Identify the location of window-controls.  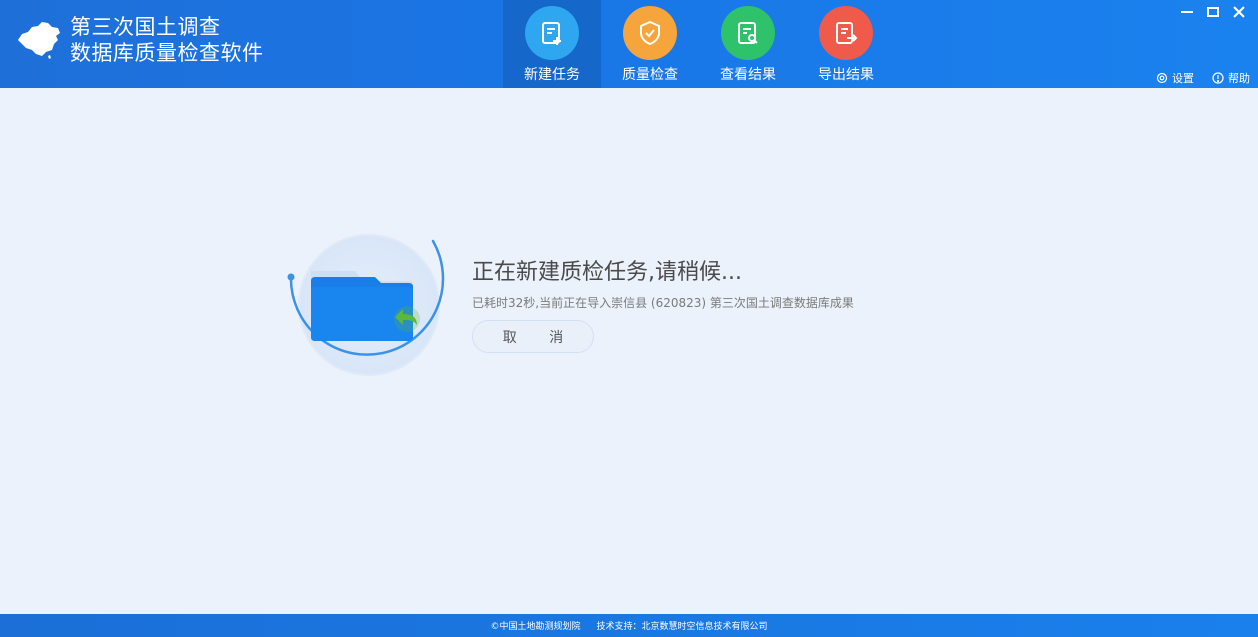
(1213, 12).